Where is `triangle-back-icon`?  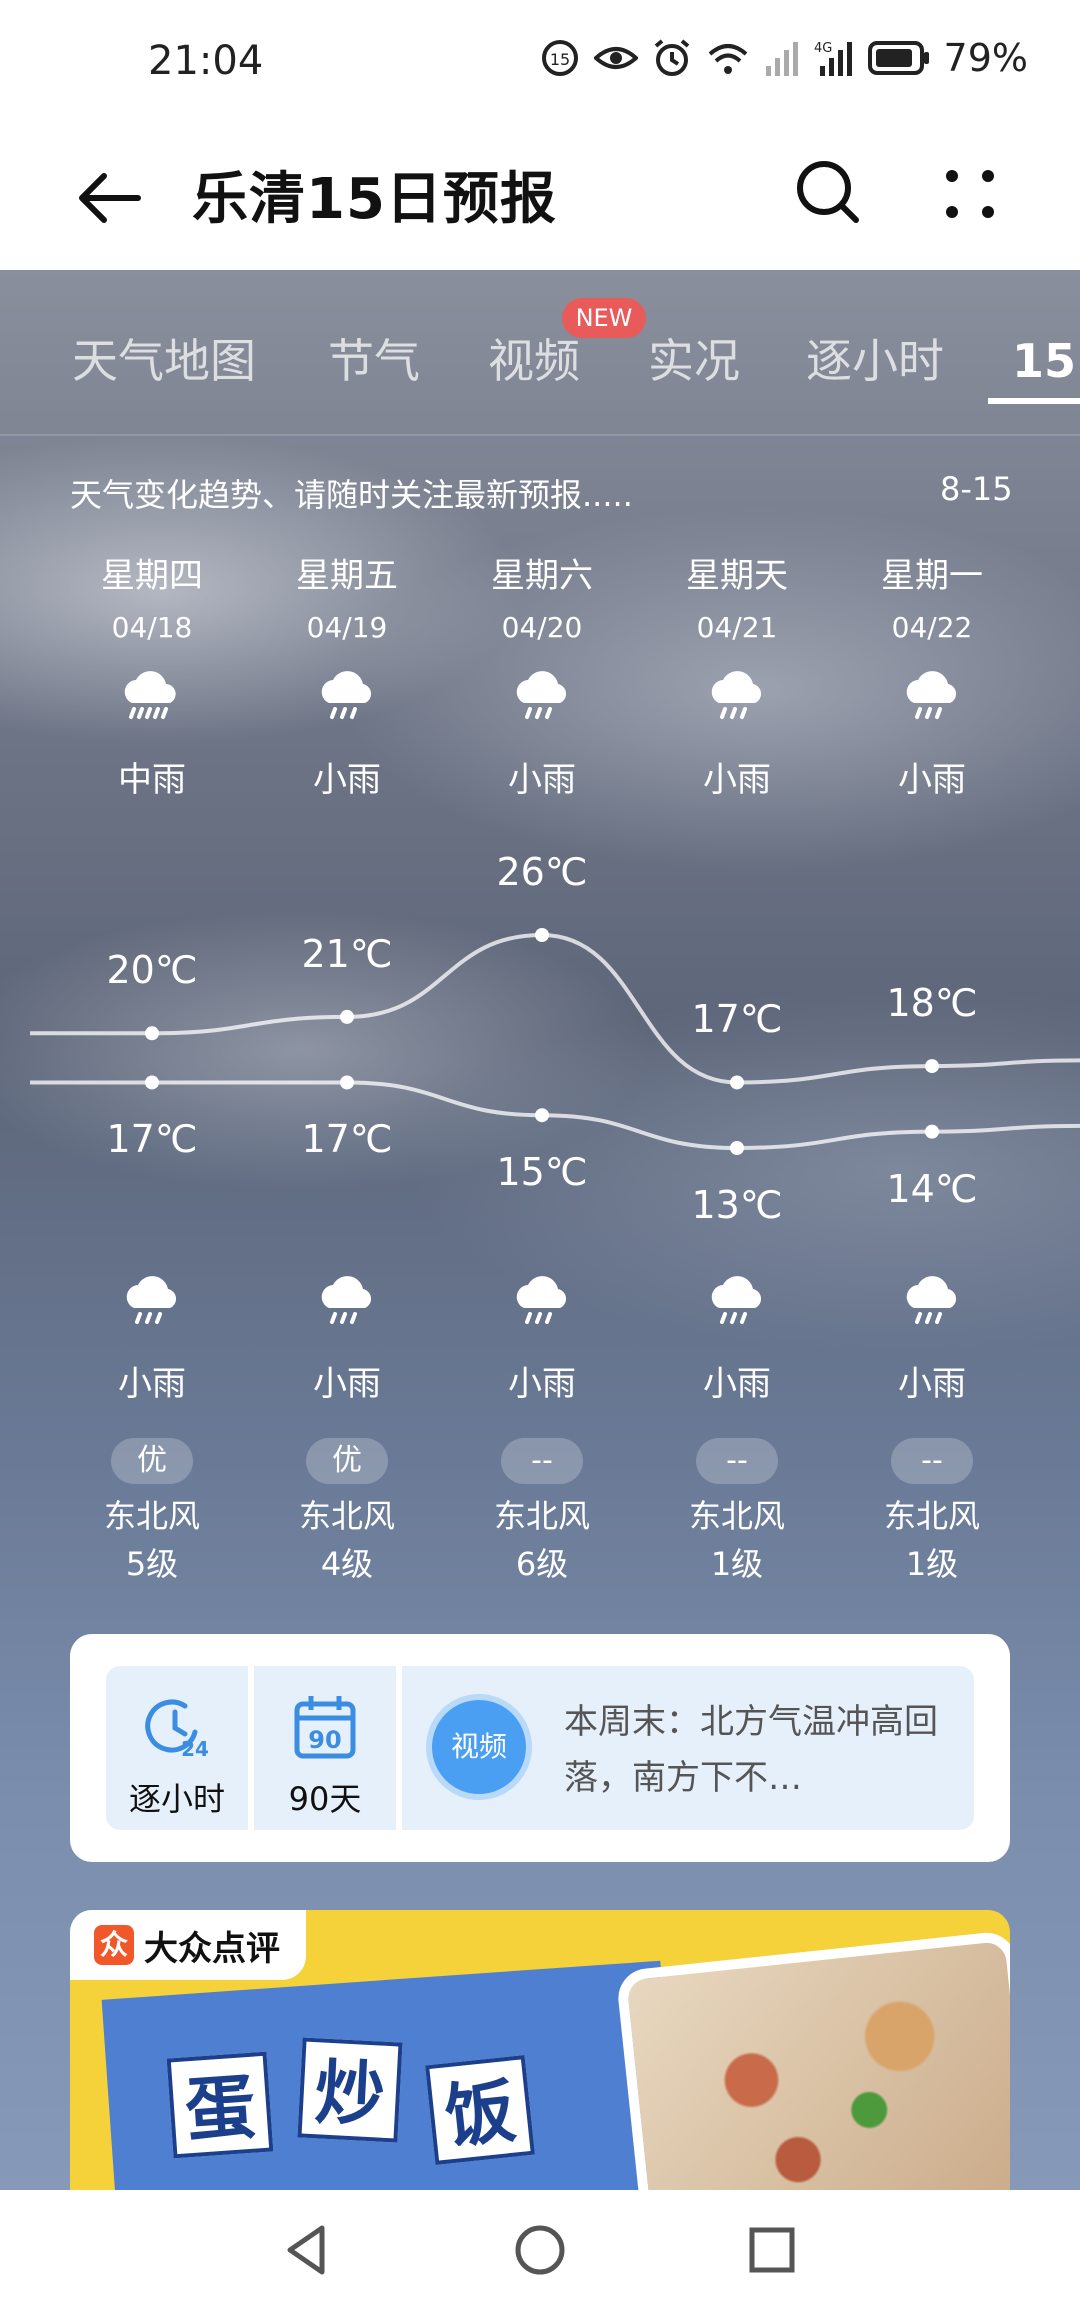
triangle-back-icon is located at coordinates (306, 2250).